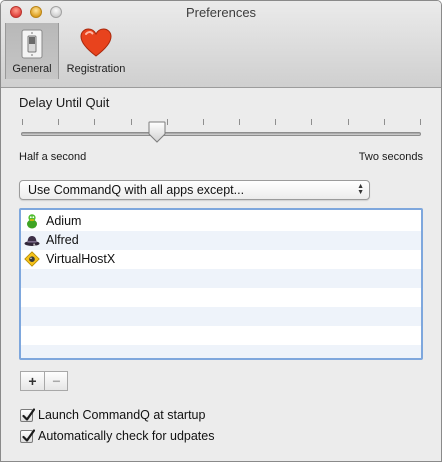 This screenshot has width=442, height=462. What do you see at coordinates (33, 381) in the screenshot?
I see `add-app-button: +` at bounding box center [33, 381].